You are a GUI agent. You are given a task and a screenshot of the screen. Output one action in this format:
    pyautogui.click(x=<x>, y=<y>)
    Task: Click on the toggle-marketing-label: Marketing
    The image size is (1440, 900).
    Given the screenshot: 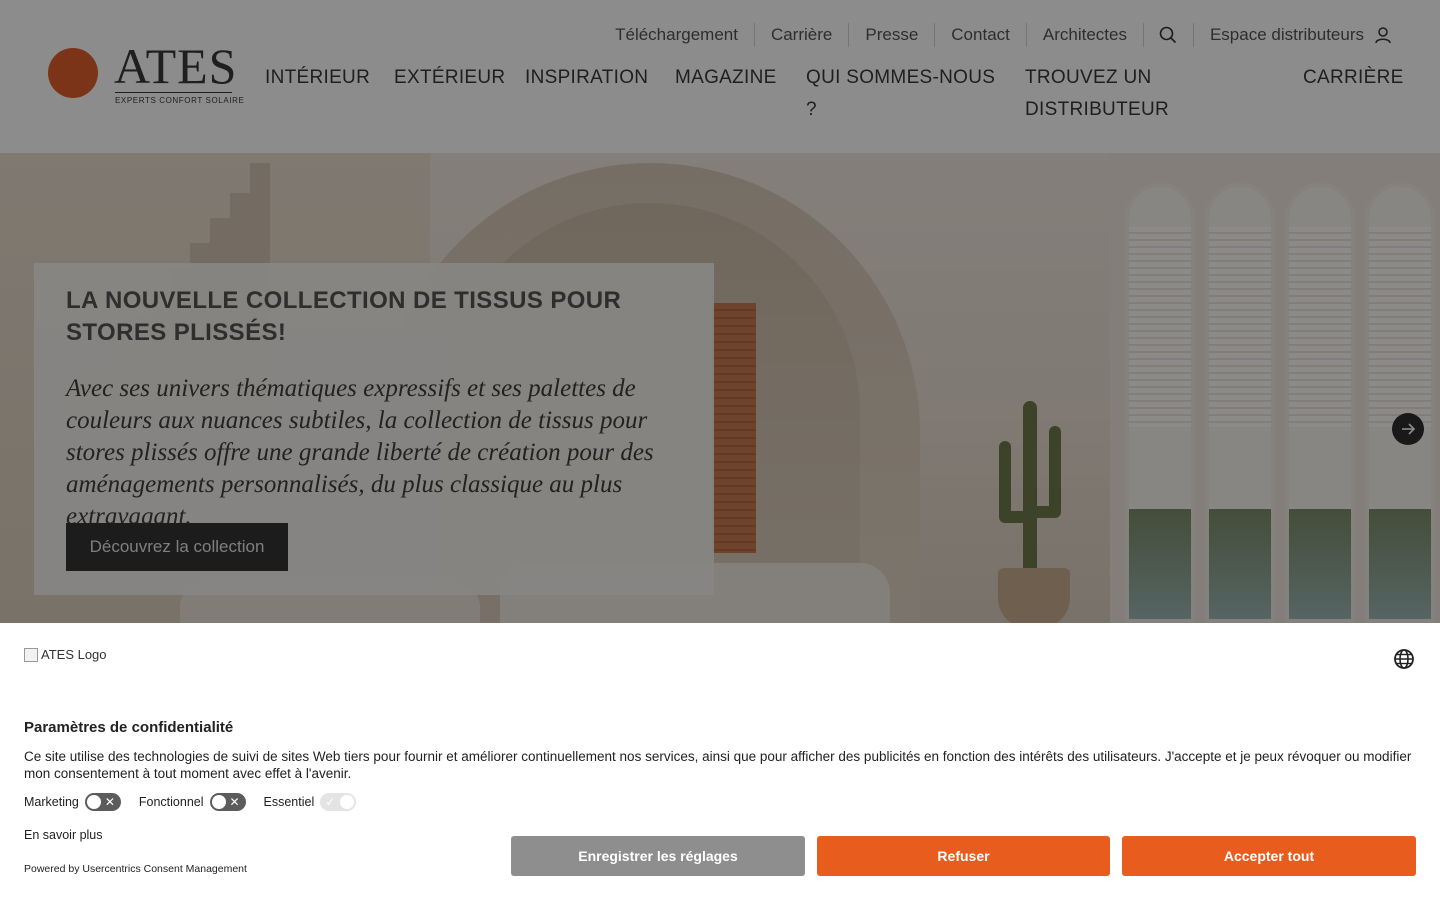 What is the action you would take?
    pyautogui.click(x=51, y=802)
    